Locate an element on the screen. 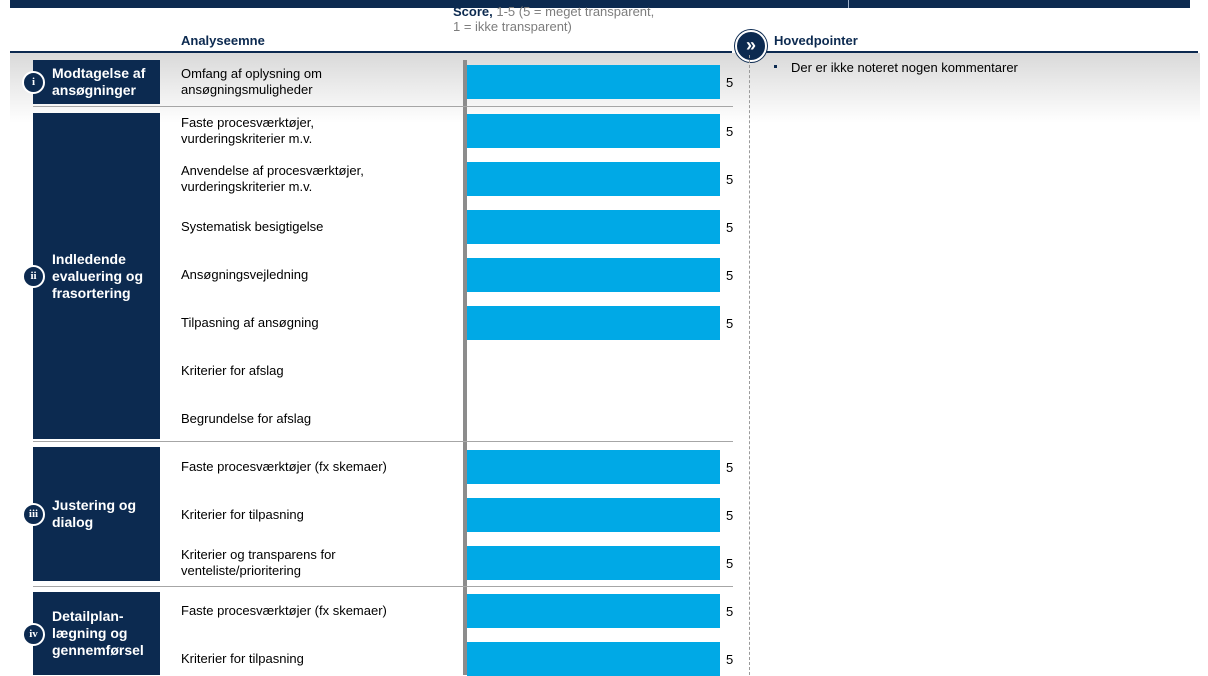  double-chevron-right-icon: » is located at coordinates (751, 46).